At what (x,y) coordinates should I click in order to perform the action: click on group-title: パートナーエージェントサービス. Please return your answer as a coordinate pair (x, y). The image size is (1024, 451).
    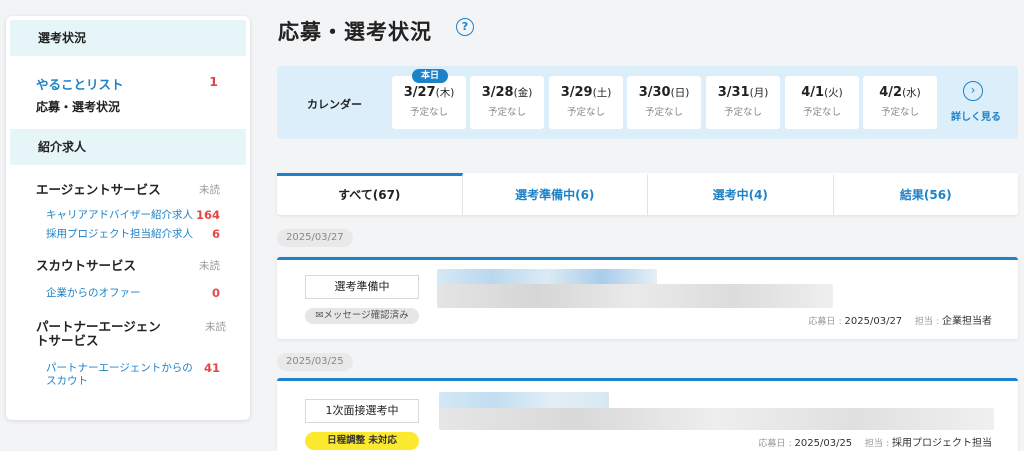
    Looking at the image, I should click on (98, 333).